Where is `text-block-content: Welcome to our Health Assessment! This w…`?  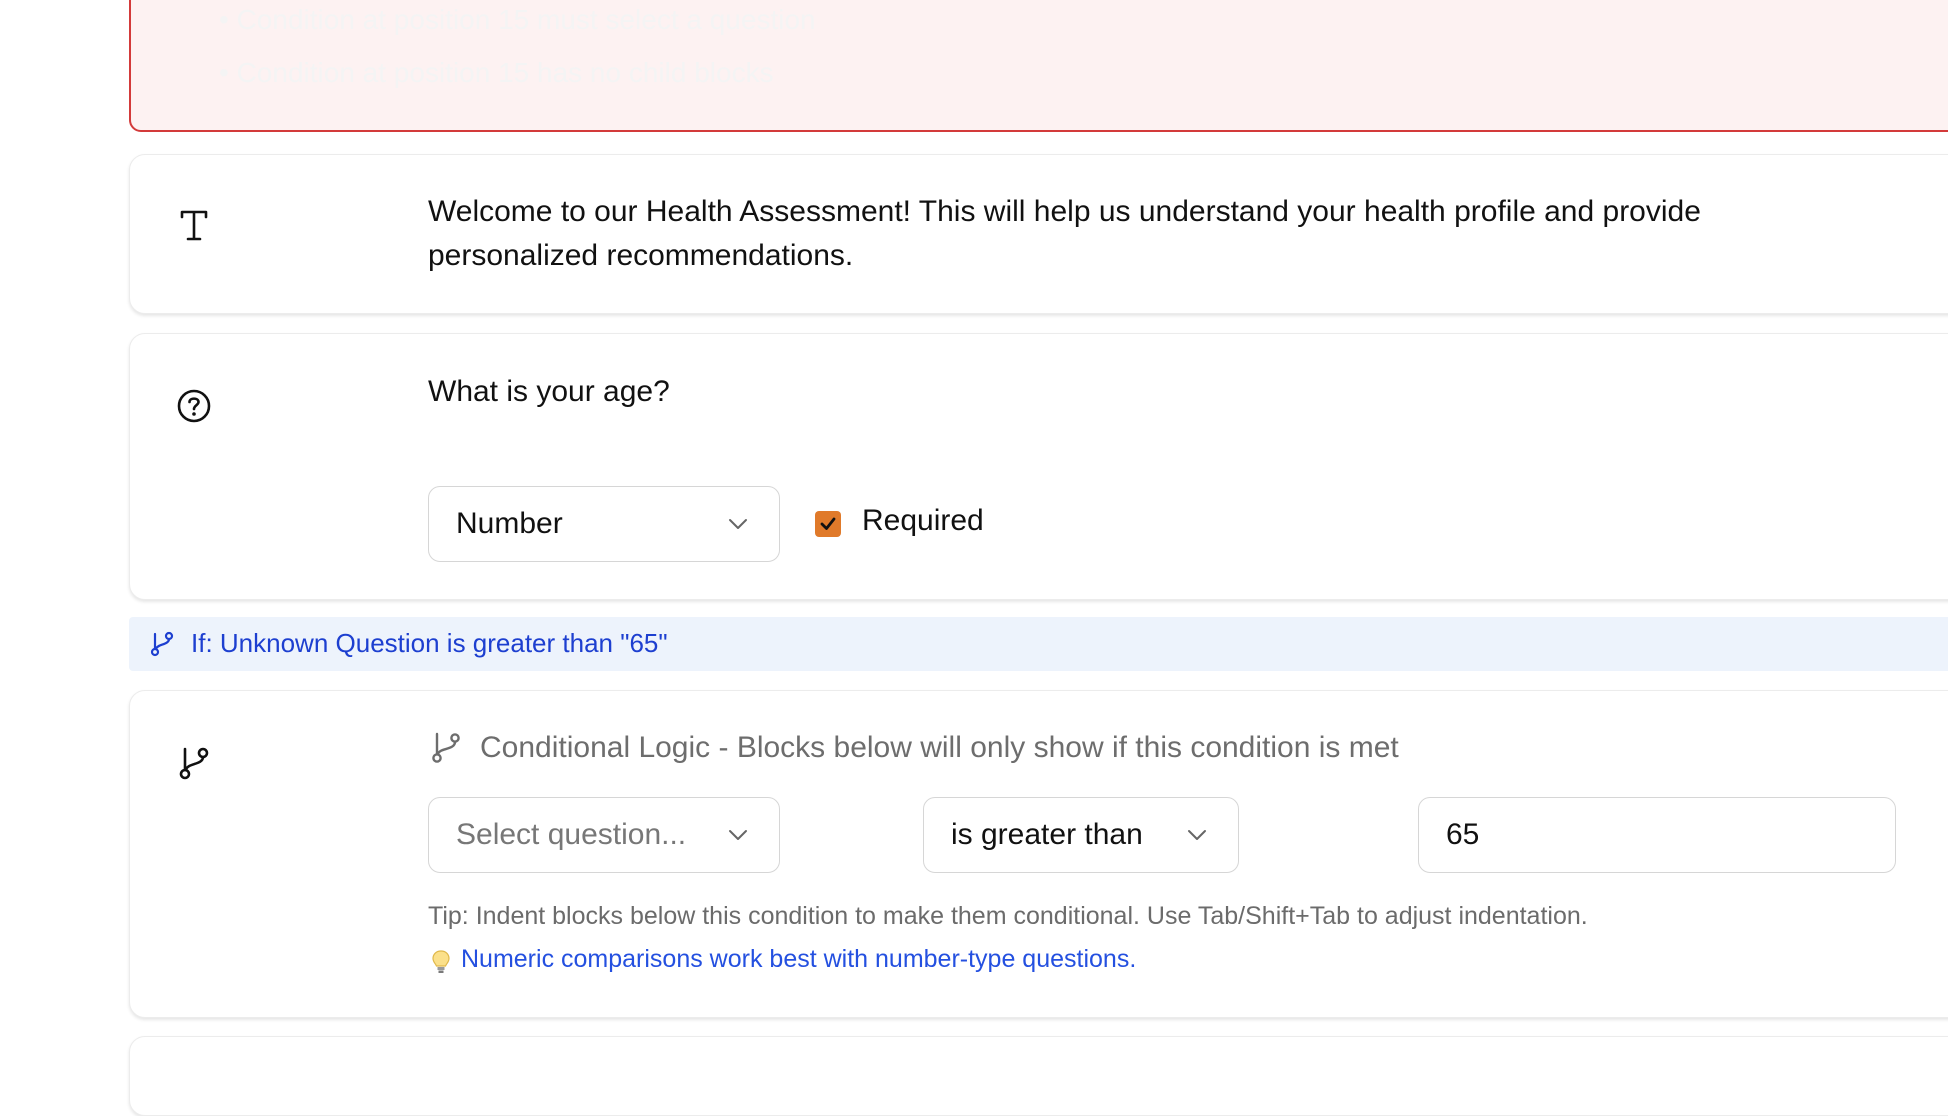 text-block-content: Welcome to our Health Assessment! This w… is located at coordinates (1064, 234).